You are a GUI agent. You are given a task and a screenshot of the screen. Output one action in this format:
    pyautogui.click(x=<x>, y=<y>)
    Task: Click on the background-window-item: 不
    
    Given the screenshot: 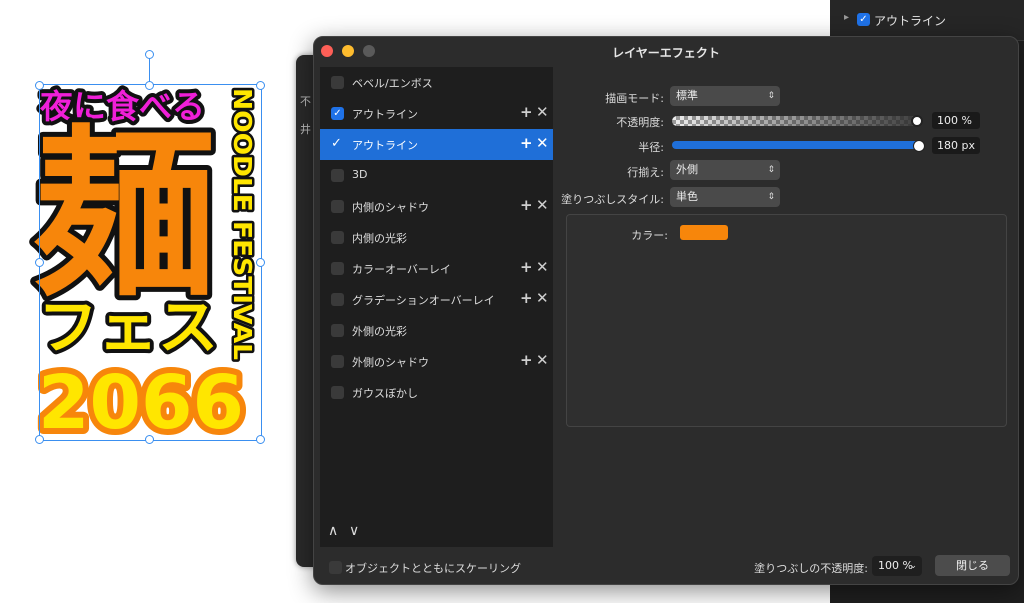 What is the action you would take?
    pyautogui.click(x=305, y=101)
    